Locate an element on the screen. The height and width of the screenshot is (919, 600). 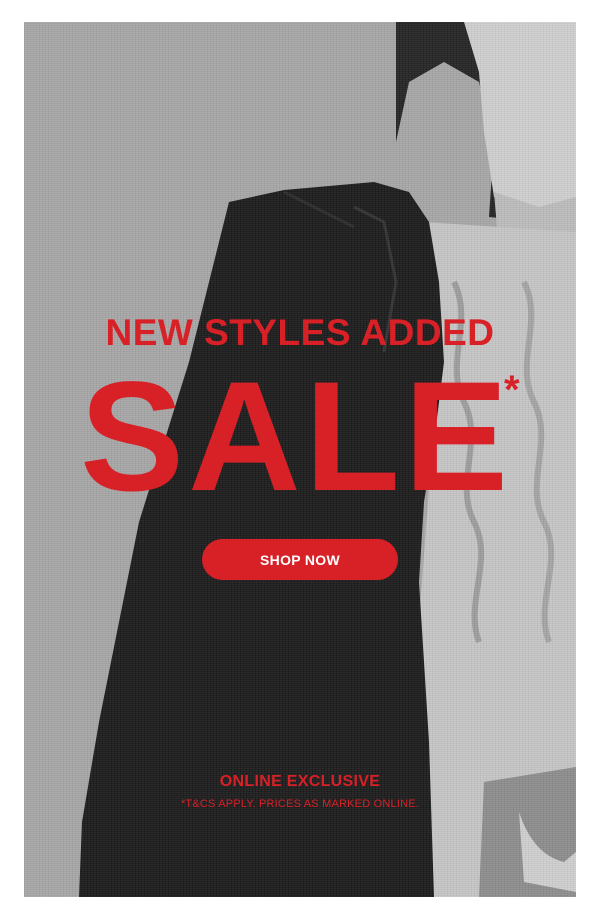
online-exclusive-note: ONLINE EXCLUSIVE is located at coordinates (300, 781).